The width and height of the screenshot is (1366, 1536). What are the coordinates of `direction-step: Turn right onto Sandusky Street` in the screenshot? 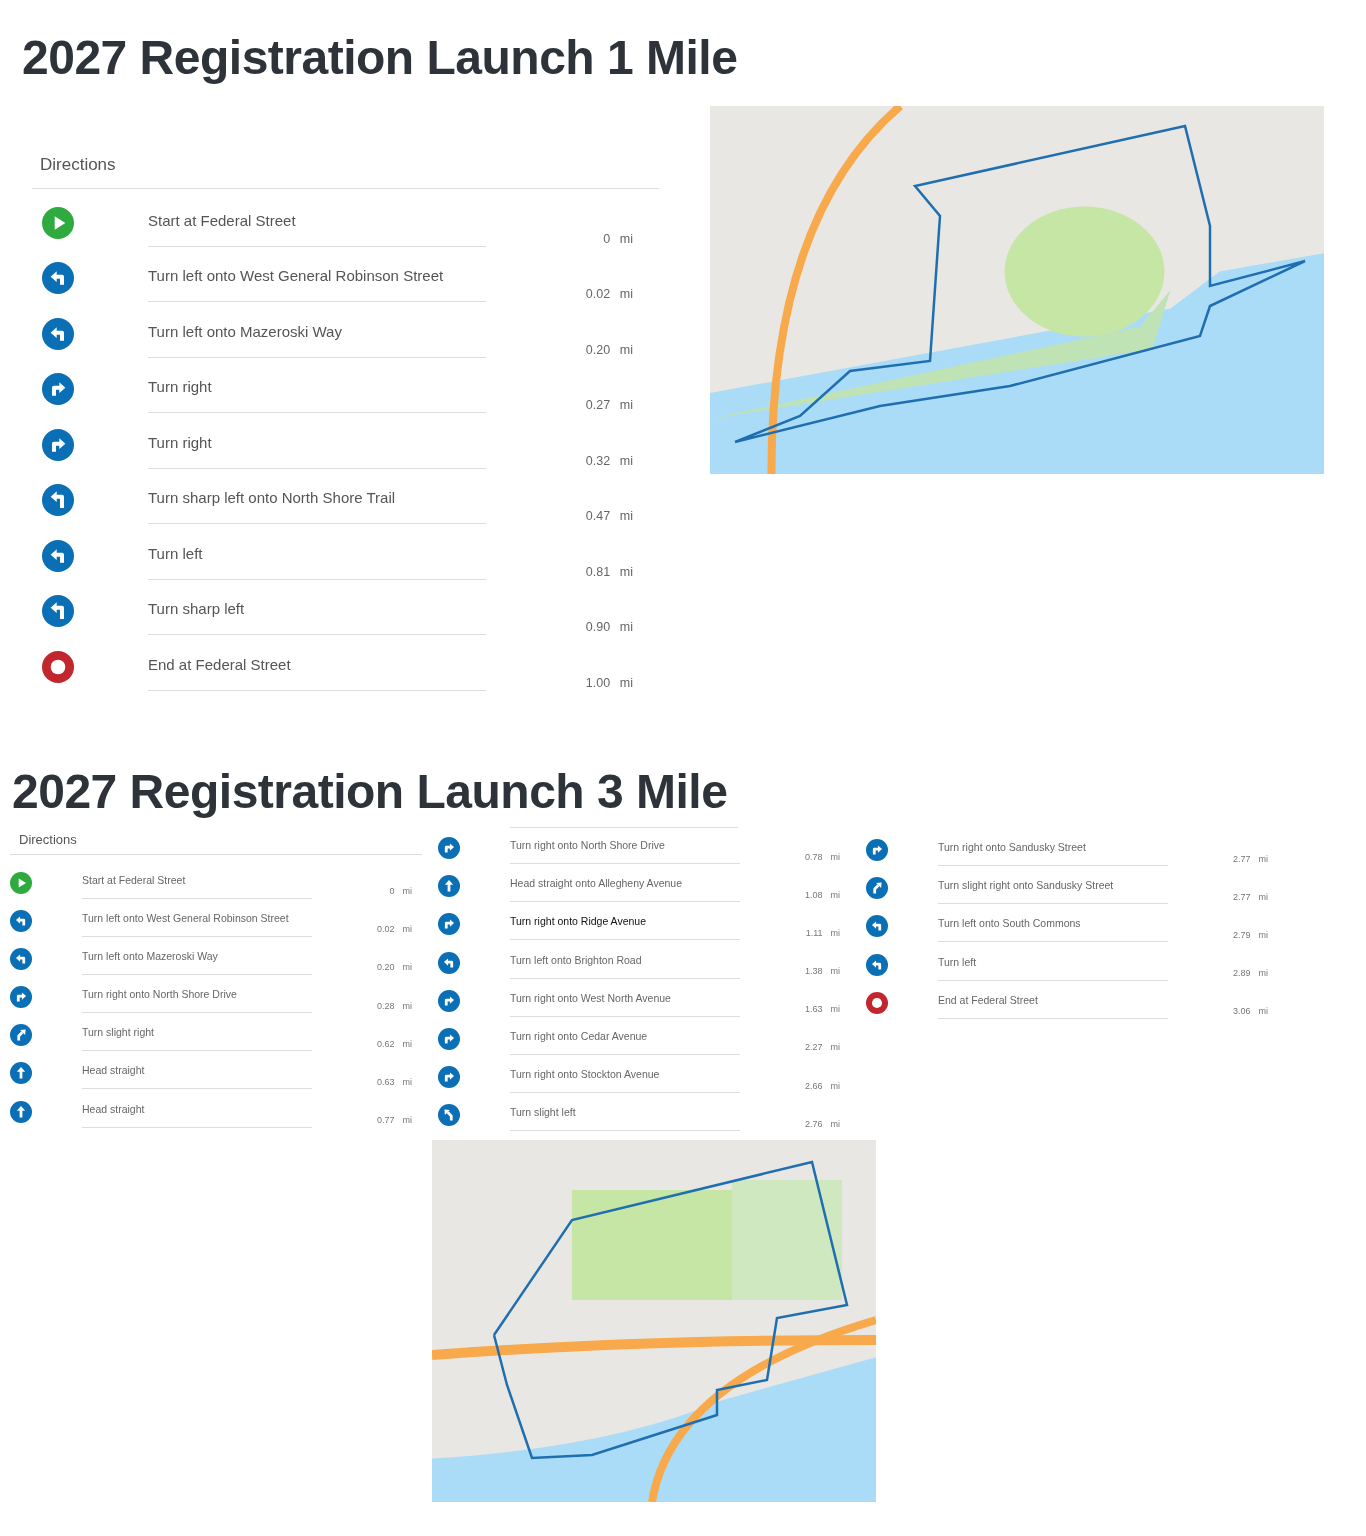 It's located at (1053, 848).